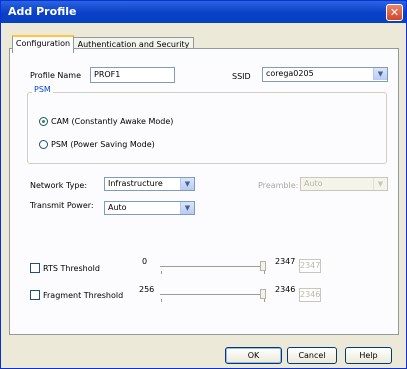  What do you see at coordinates (285, 289) in the screenshot?
I see `fragment-max-label: 2346` at bounding box center [285, 289].